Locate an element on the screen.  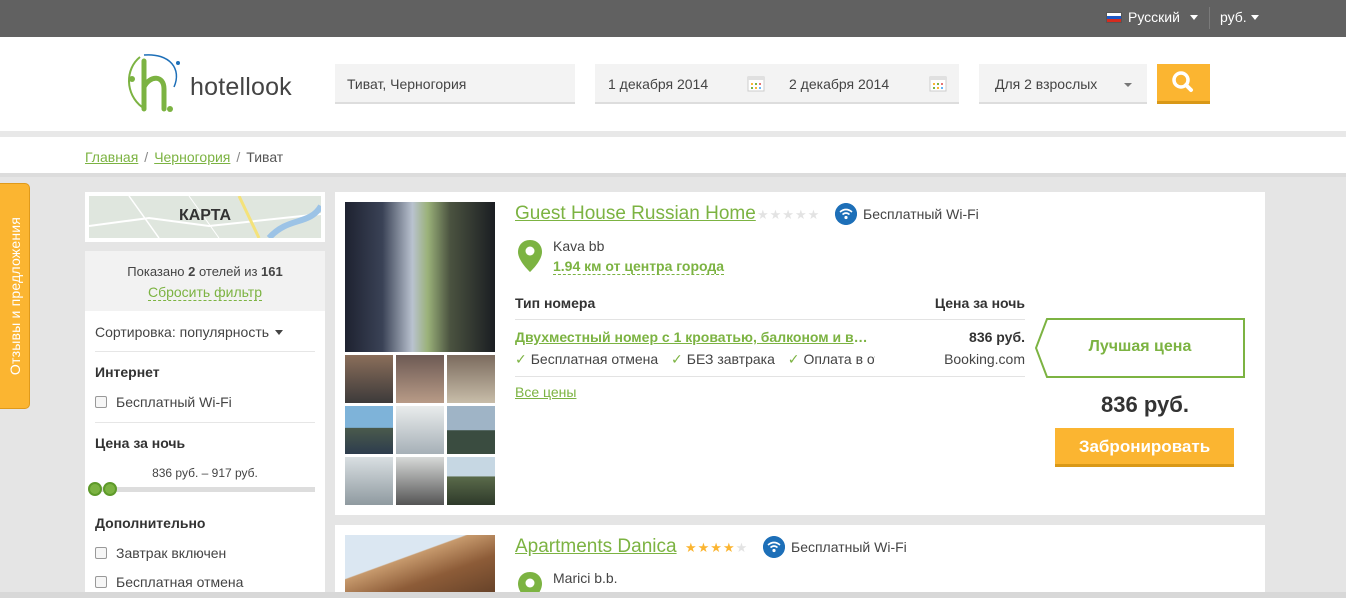
free-cancel-checkbox: Бесплатная отмена is located at coordinates (169, 582).